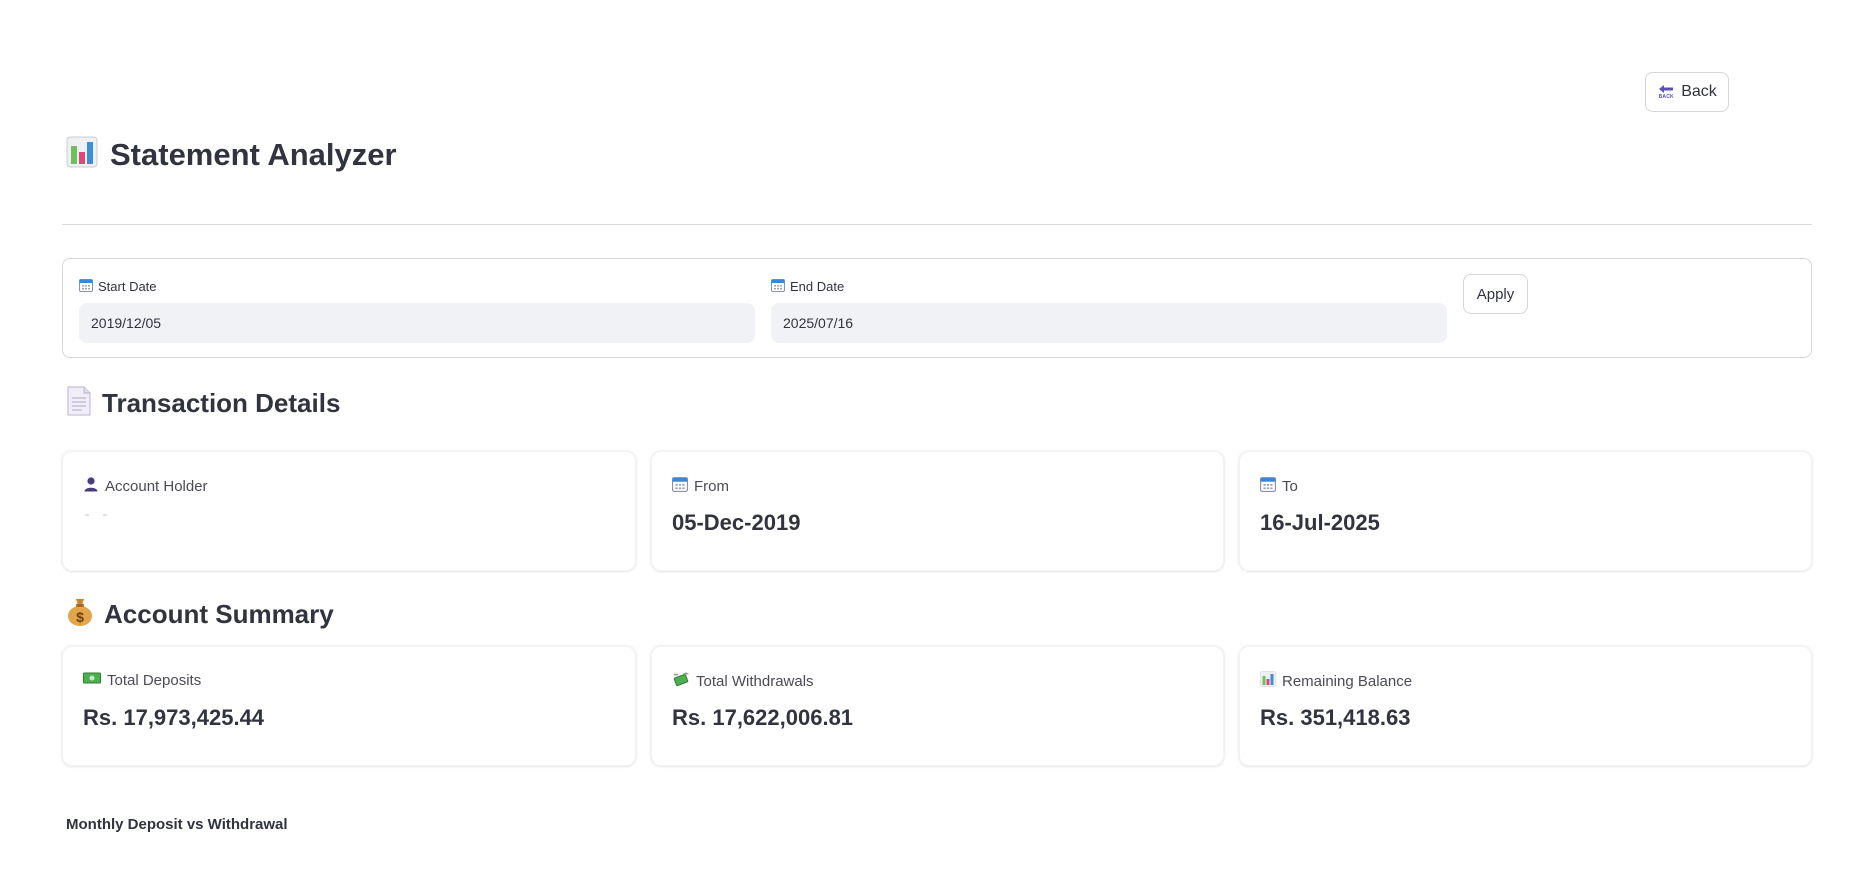  I want to click on total-withdrawals-card: Total Withdrawals Rs. 17,622,006.81, so click(937, 706).